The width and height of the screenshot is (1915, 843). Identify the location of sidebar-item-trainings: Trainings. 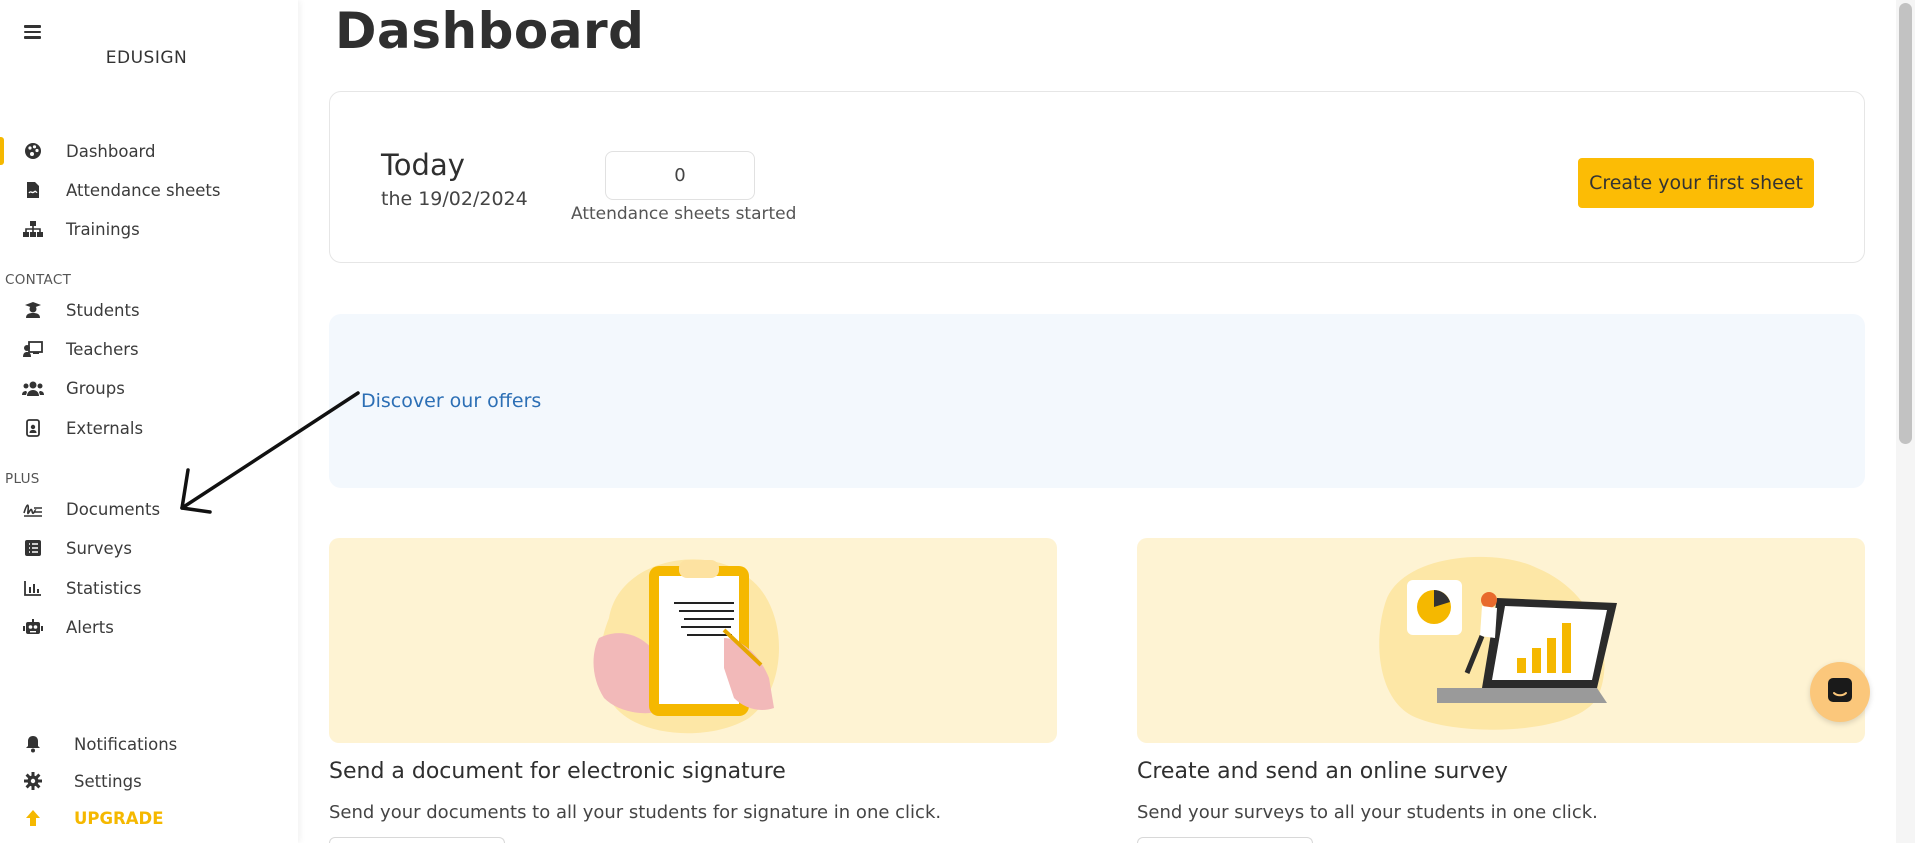
(146, 229).